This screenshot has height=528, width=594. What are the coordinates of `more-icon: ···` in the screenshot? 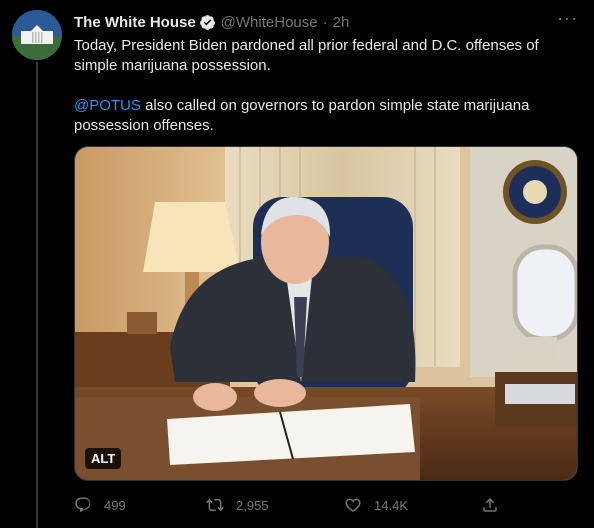 It's located at (567, 18).